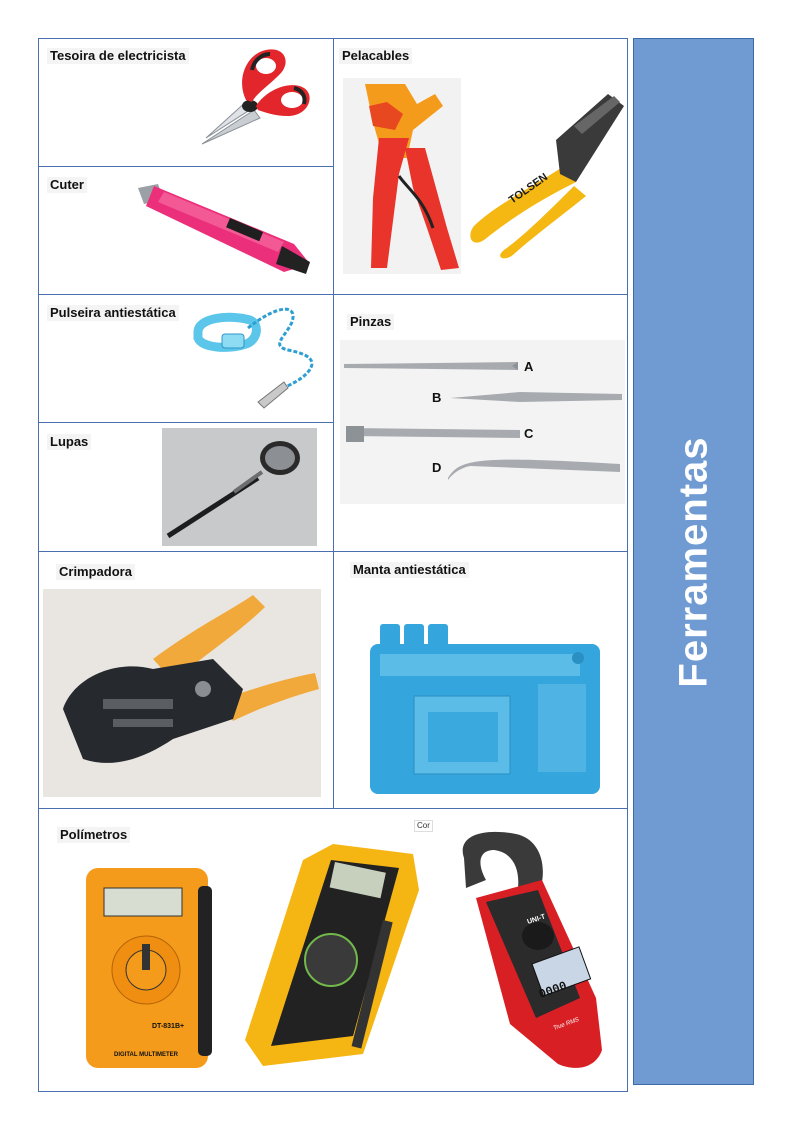 This screenshot has width=794, height=1123. What do you see at coordinates (255, 97) in the screenshot?
I see `scissors-icon` at bounding box center [255, 97].